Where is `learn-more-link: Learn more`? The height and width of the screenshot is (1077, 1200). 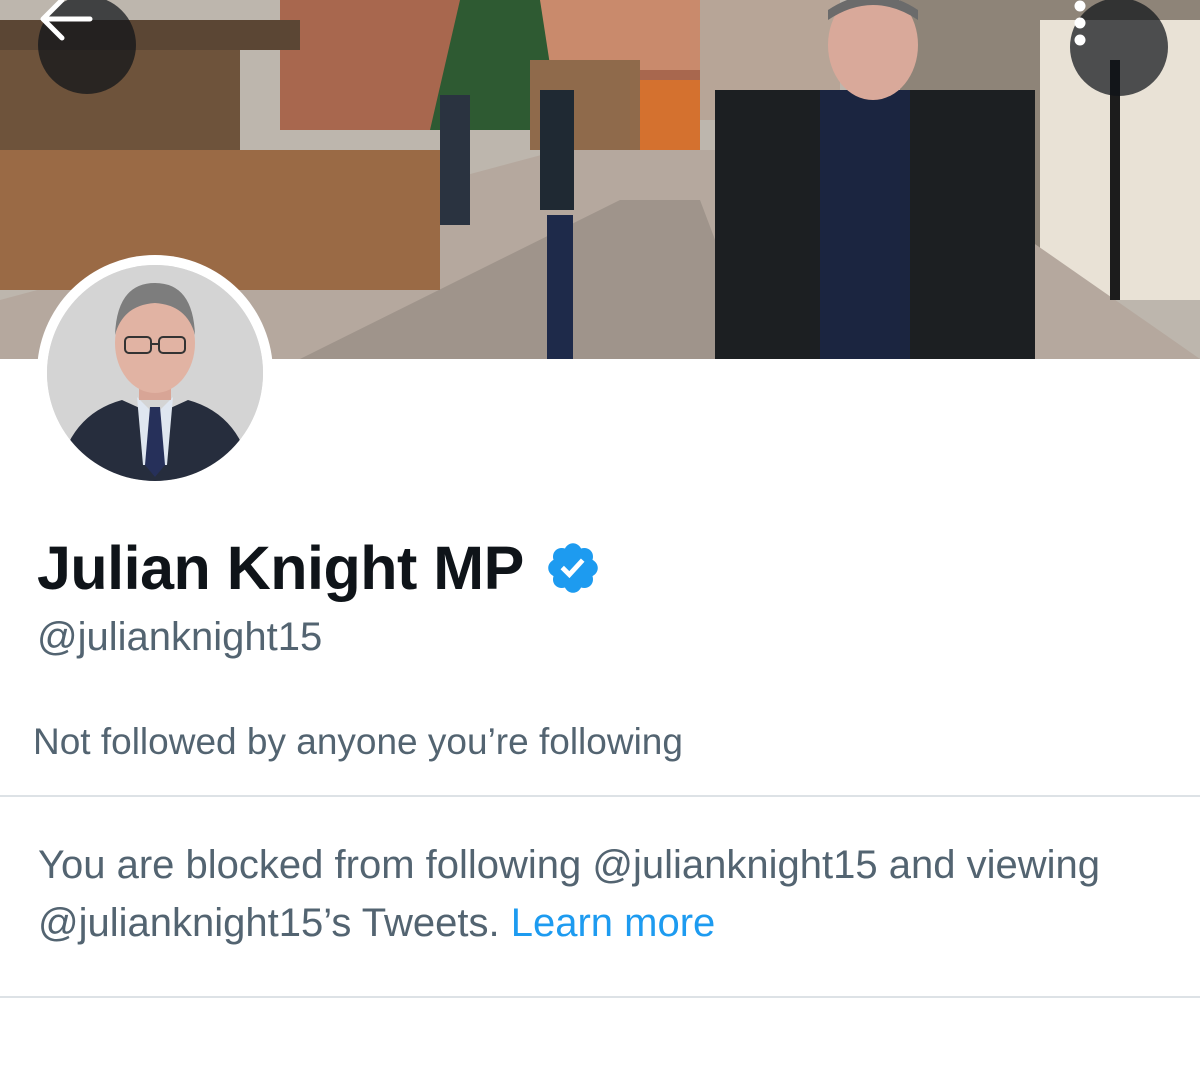
learn-more-link: Learn more is located at coordinates (613, 923).